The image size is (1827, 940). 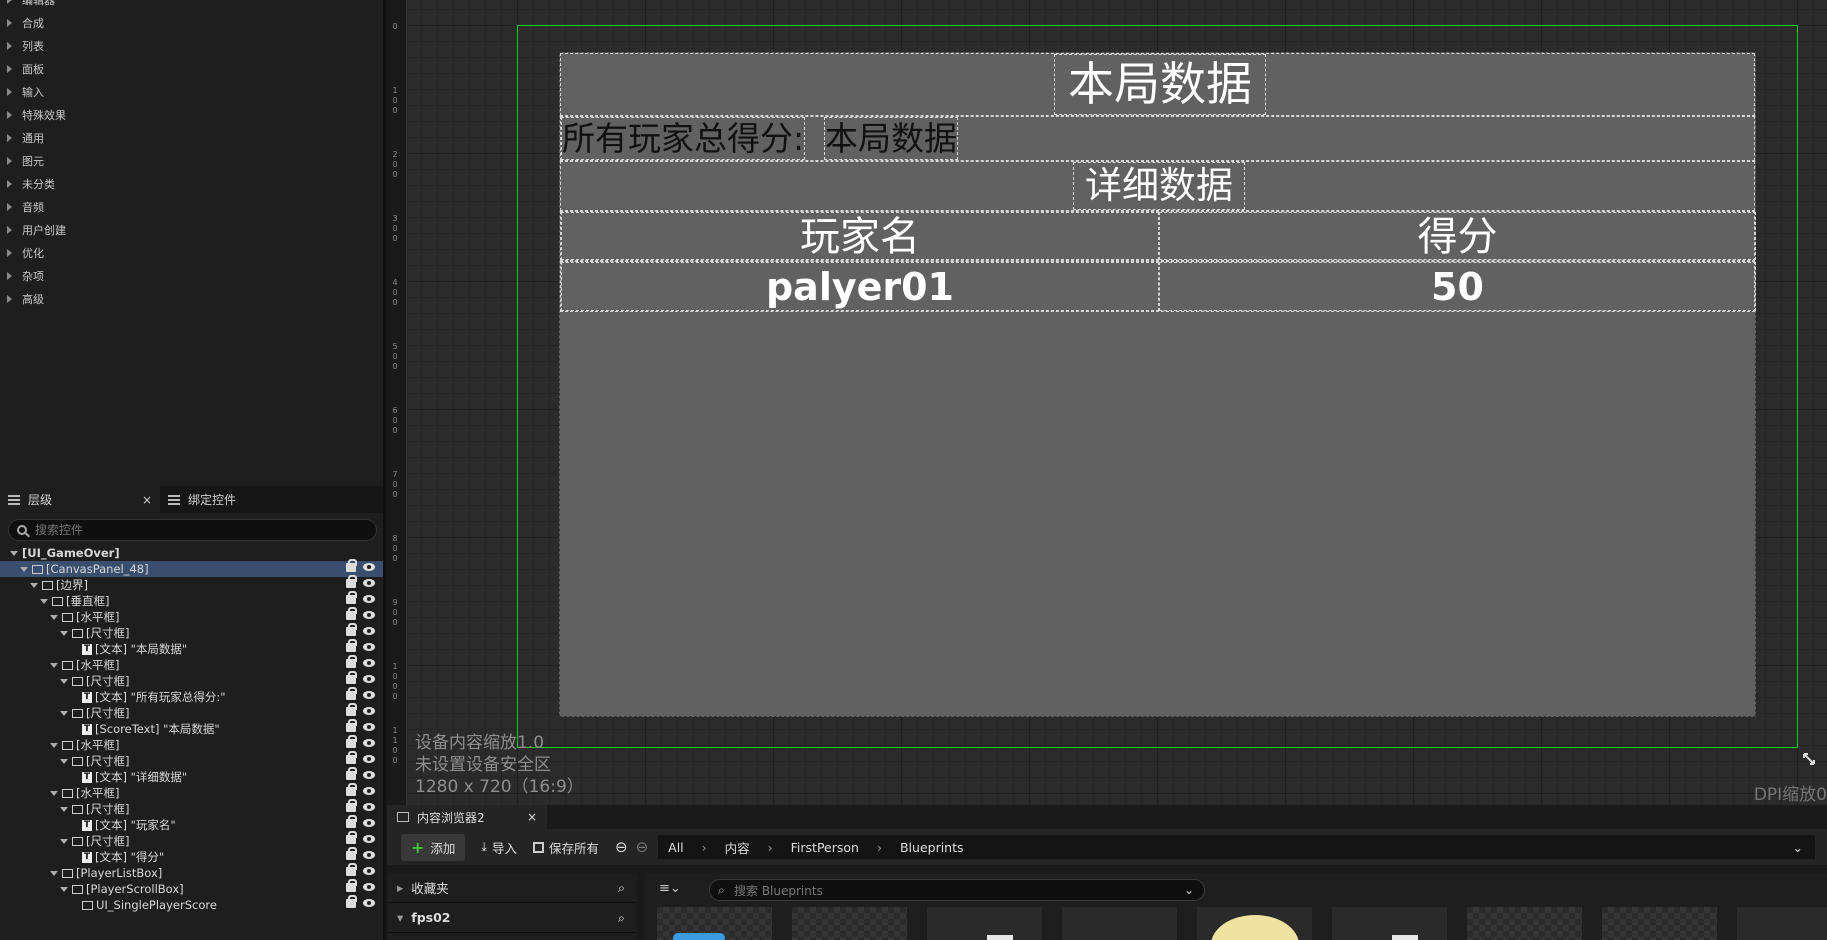 I want to click on breadcrumb-blueprints: Blueprints, so click(x=932, y=847).